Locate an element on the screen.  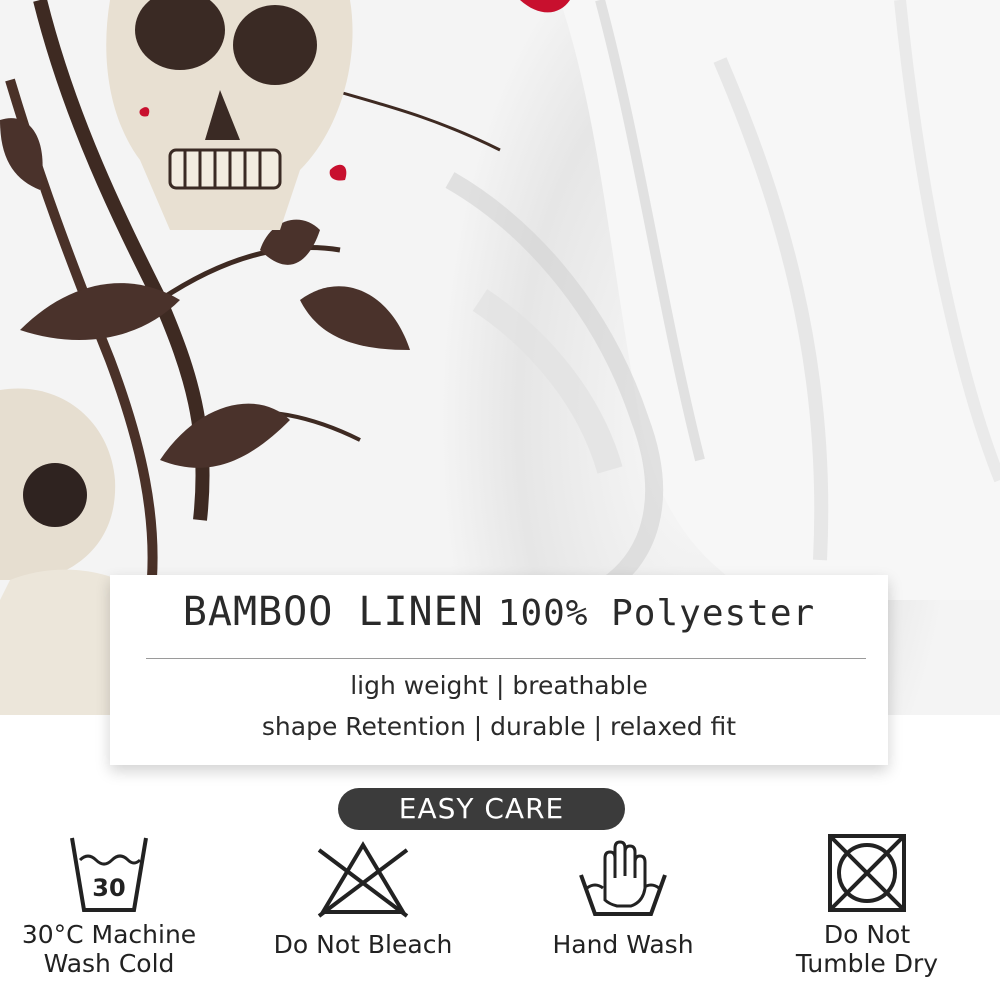
fabric-composition: 100% Polyester is located at coordinates (656, 613).